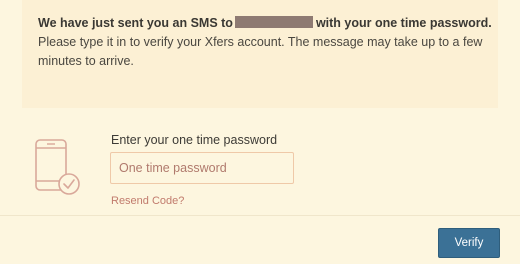 The width and height of the screenshot is (520, 264). I want to click on otp-label: Enter your one time password, so click(194, 140).